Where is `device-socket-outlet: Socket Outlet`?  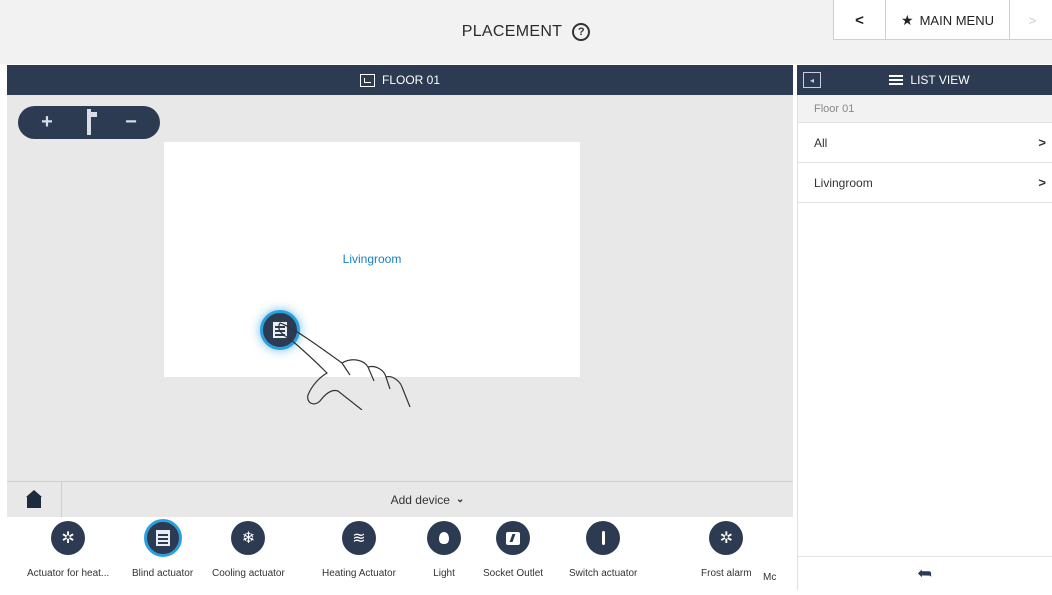
device-socket-outlet: Socket Outlet is located at coordinates (513, 550).